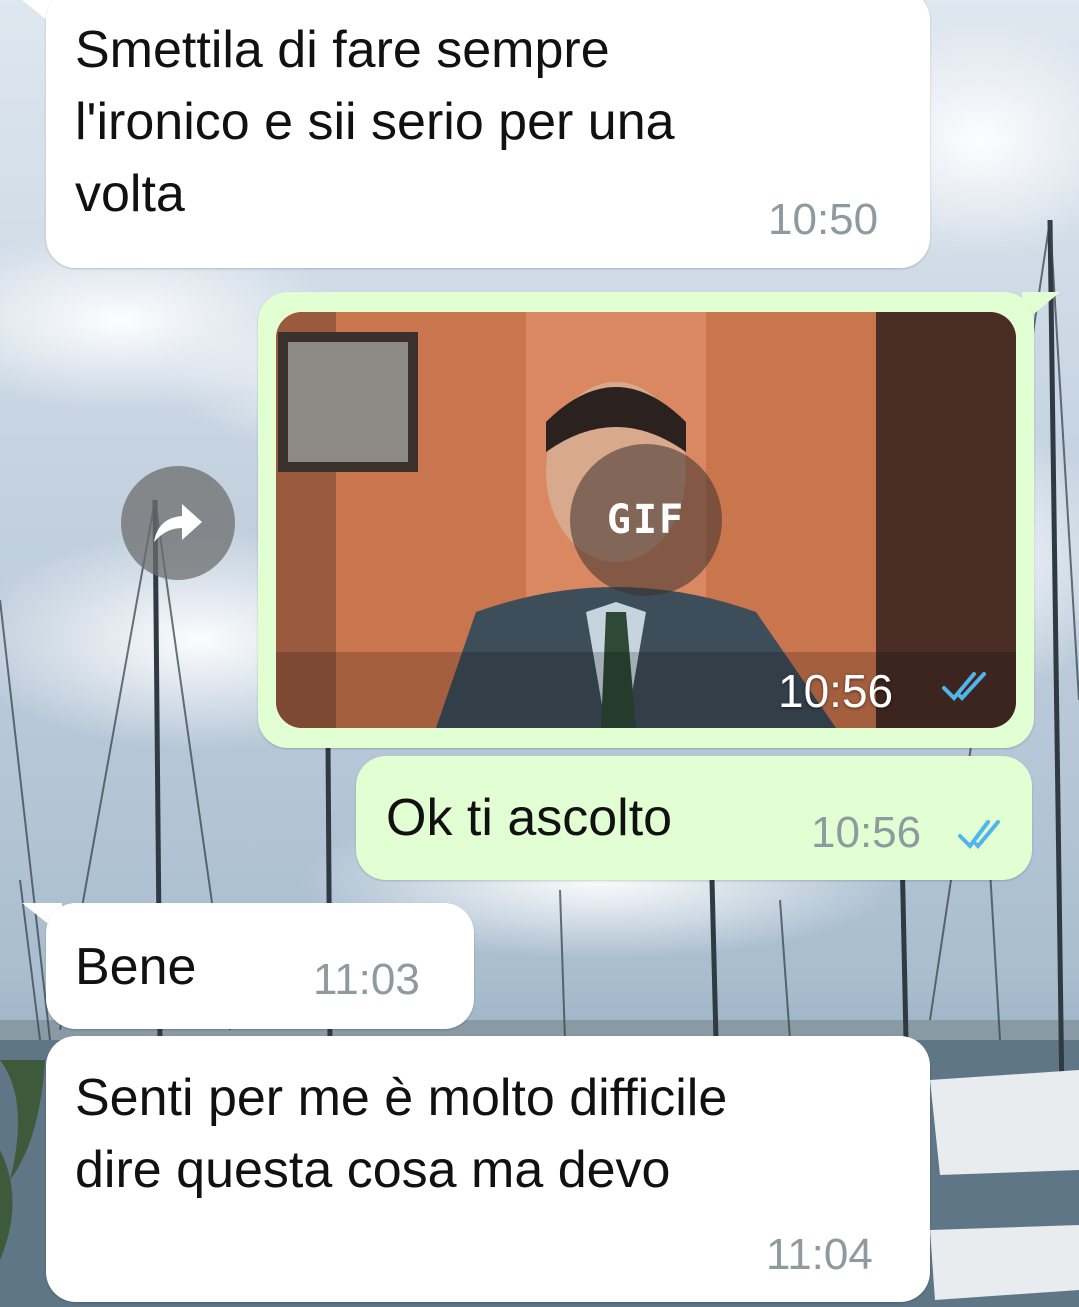 The image size is (1079, 1307). I want to click on forward-button, so click(178, 523).